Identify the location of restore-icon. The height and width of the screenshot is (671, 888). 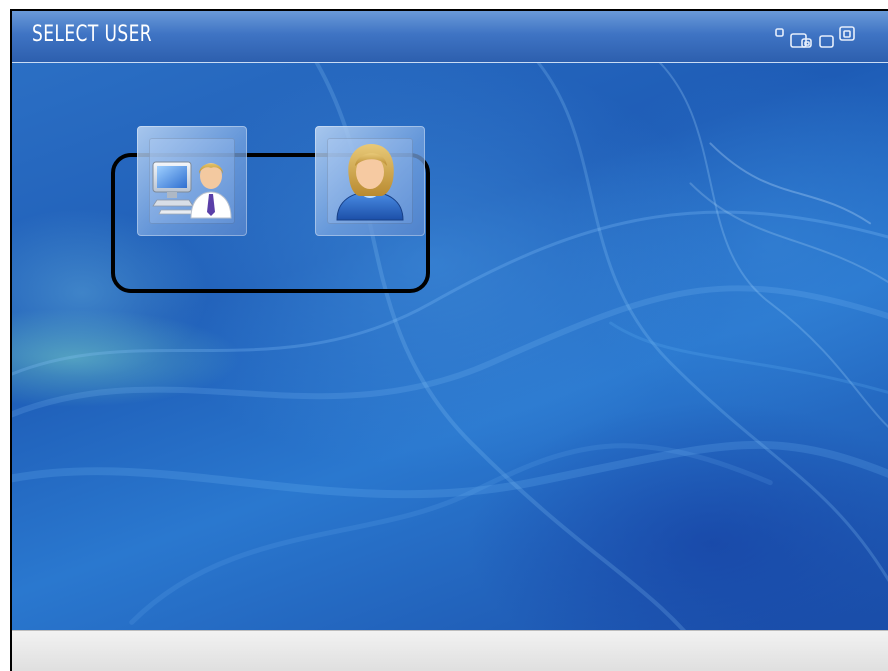
(801, 40).